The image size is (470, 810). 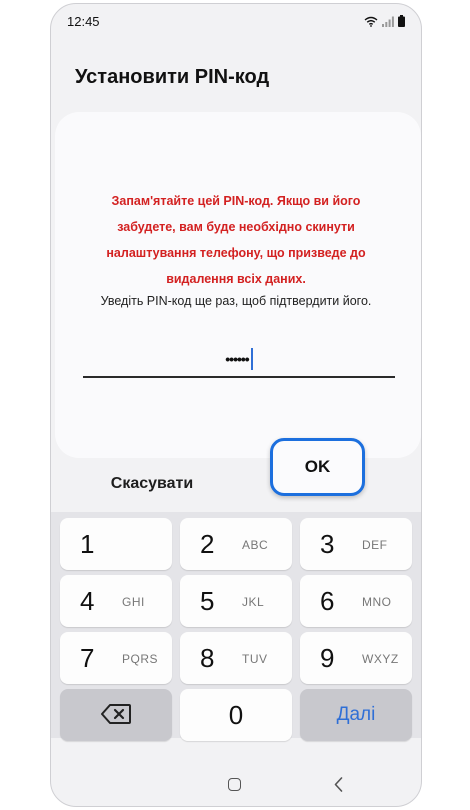 What do you see at coordinates (388, 21) in the screenshot?
I see `signal-icon` at bounding box center [388, 21].